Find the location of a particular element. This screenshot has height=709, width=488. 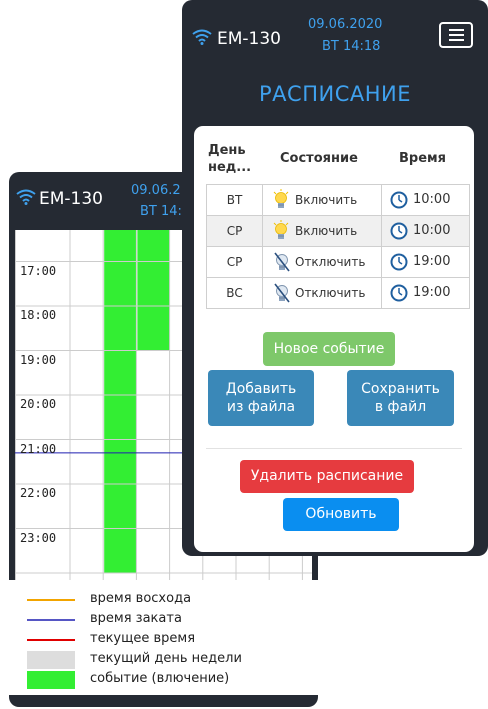

legend-sunrise: время восхода is located at coordinates (169, 600).